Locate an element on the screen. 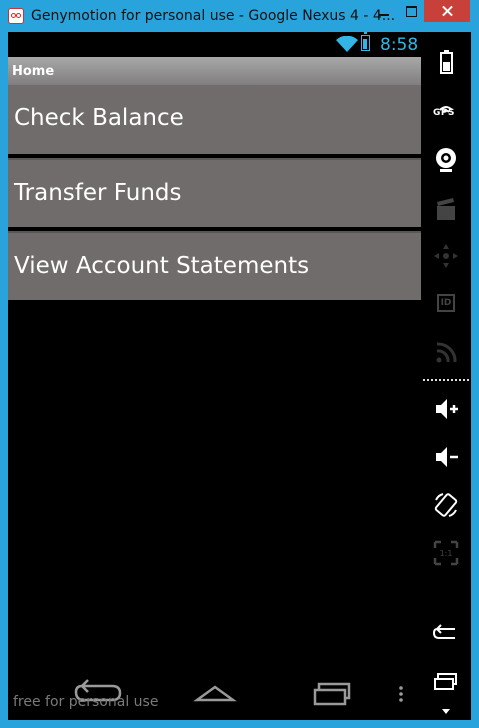 This screenshot has width=479, height=728. id-label: ID is located at coordinates (446, 303).